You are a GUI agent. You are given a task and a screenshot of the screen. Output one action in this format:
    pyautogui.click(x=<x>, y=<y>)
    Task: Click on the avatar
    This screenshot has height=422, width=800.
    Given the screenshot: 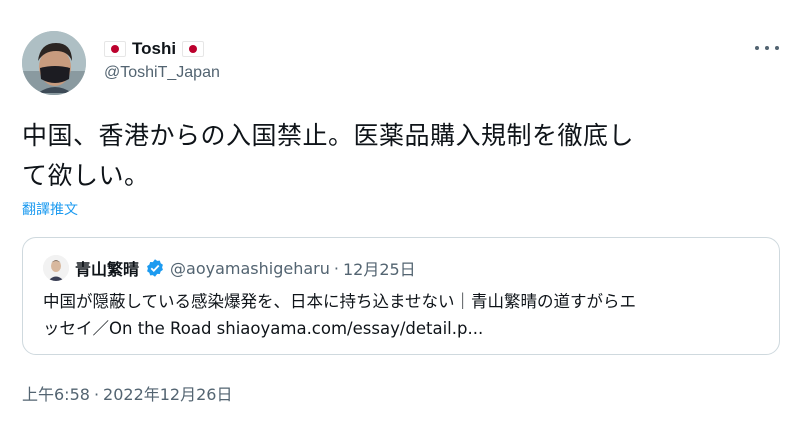 What is the action you would take?
    pyautogui.click(x=54, y=63)
    